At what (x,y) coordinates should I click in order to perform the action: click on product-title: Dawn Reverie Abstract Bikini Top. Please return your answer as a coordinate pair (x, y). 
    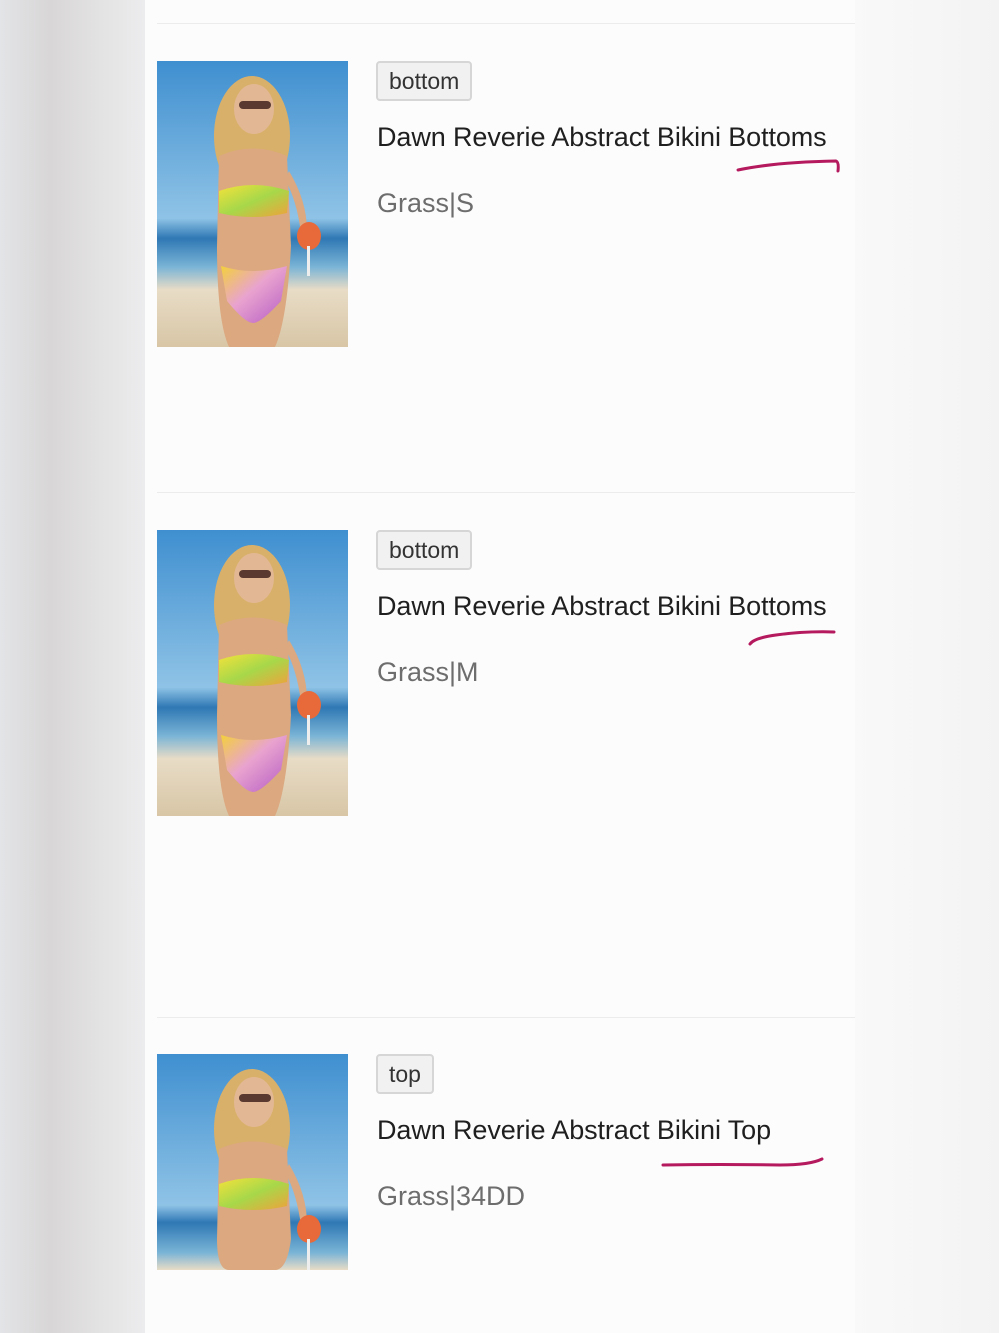
    Looking at the image, I should click on (574, 1130).